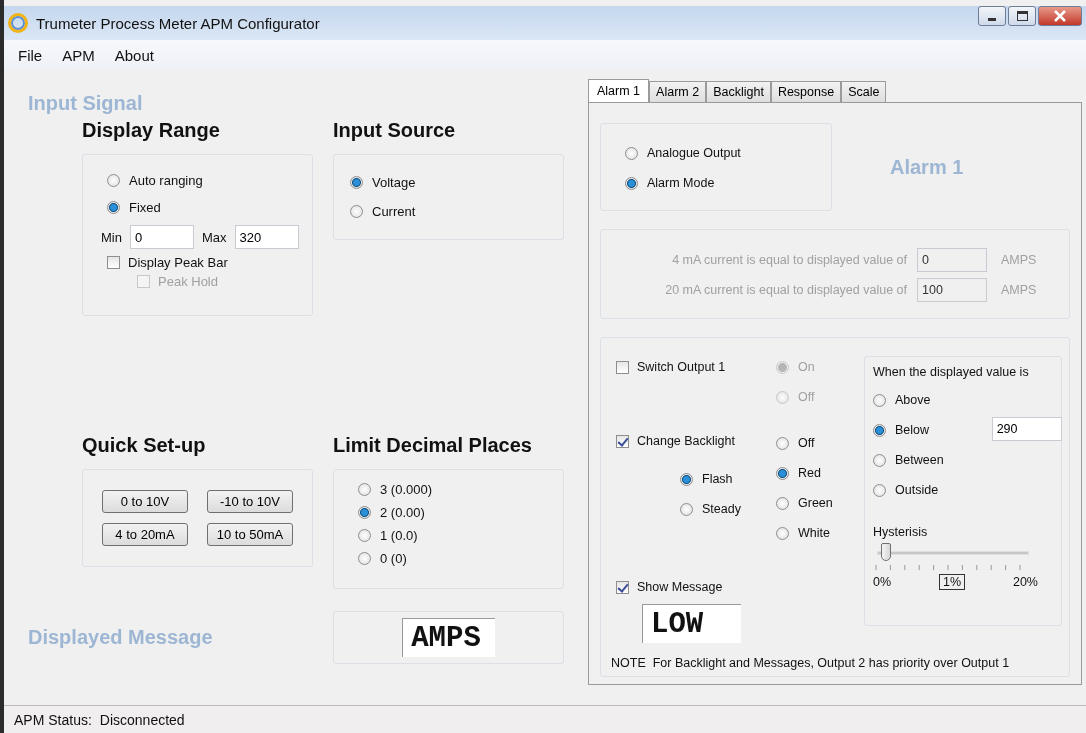 The width and height of the screenshot is (1086, 733). Describe the element at coordinates (669, 587) in the screenshot. I see `checkbox: Show Message` at that location.